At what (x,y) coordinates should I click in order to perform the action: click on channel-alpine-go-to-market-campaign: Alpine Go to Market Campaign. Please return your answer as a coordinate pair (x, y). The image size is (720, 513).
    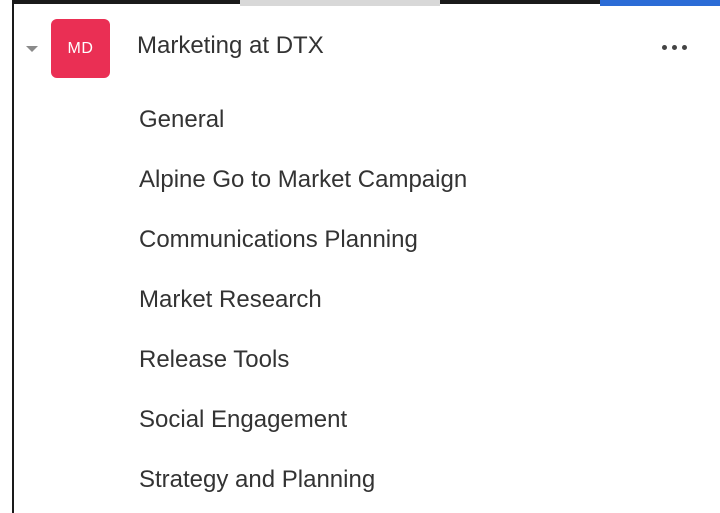
    Looking at the image, I should click on (303, 180).